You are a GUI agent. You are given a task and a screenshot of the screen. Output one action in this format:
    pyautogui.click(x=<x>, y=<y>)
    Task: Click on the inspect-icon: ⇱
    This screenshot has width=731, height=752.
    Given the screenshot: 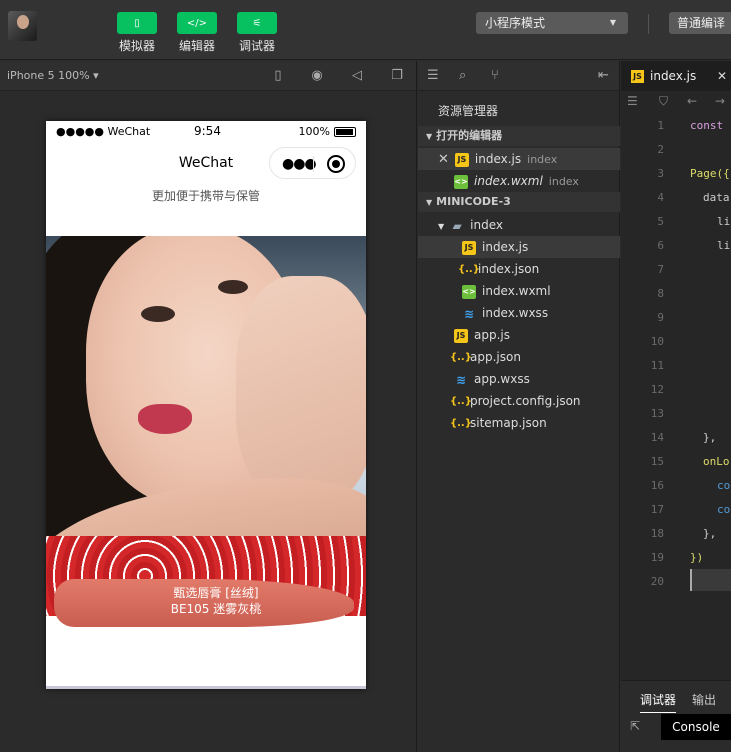 What is the action you would take?
    pyautogui.click(x=635, y=726)
    